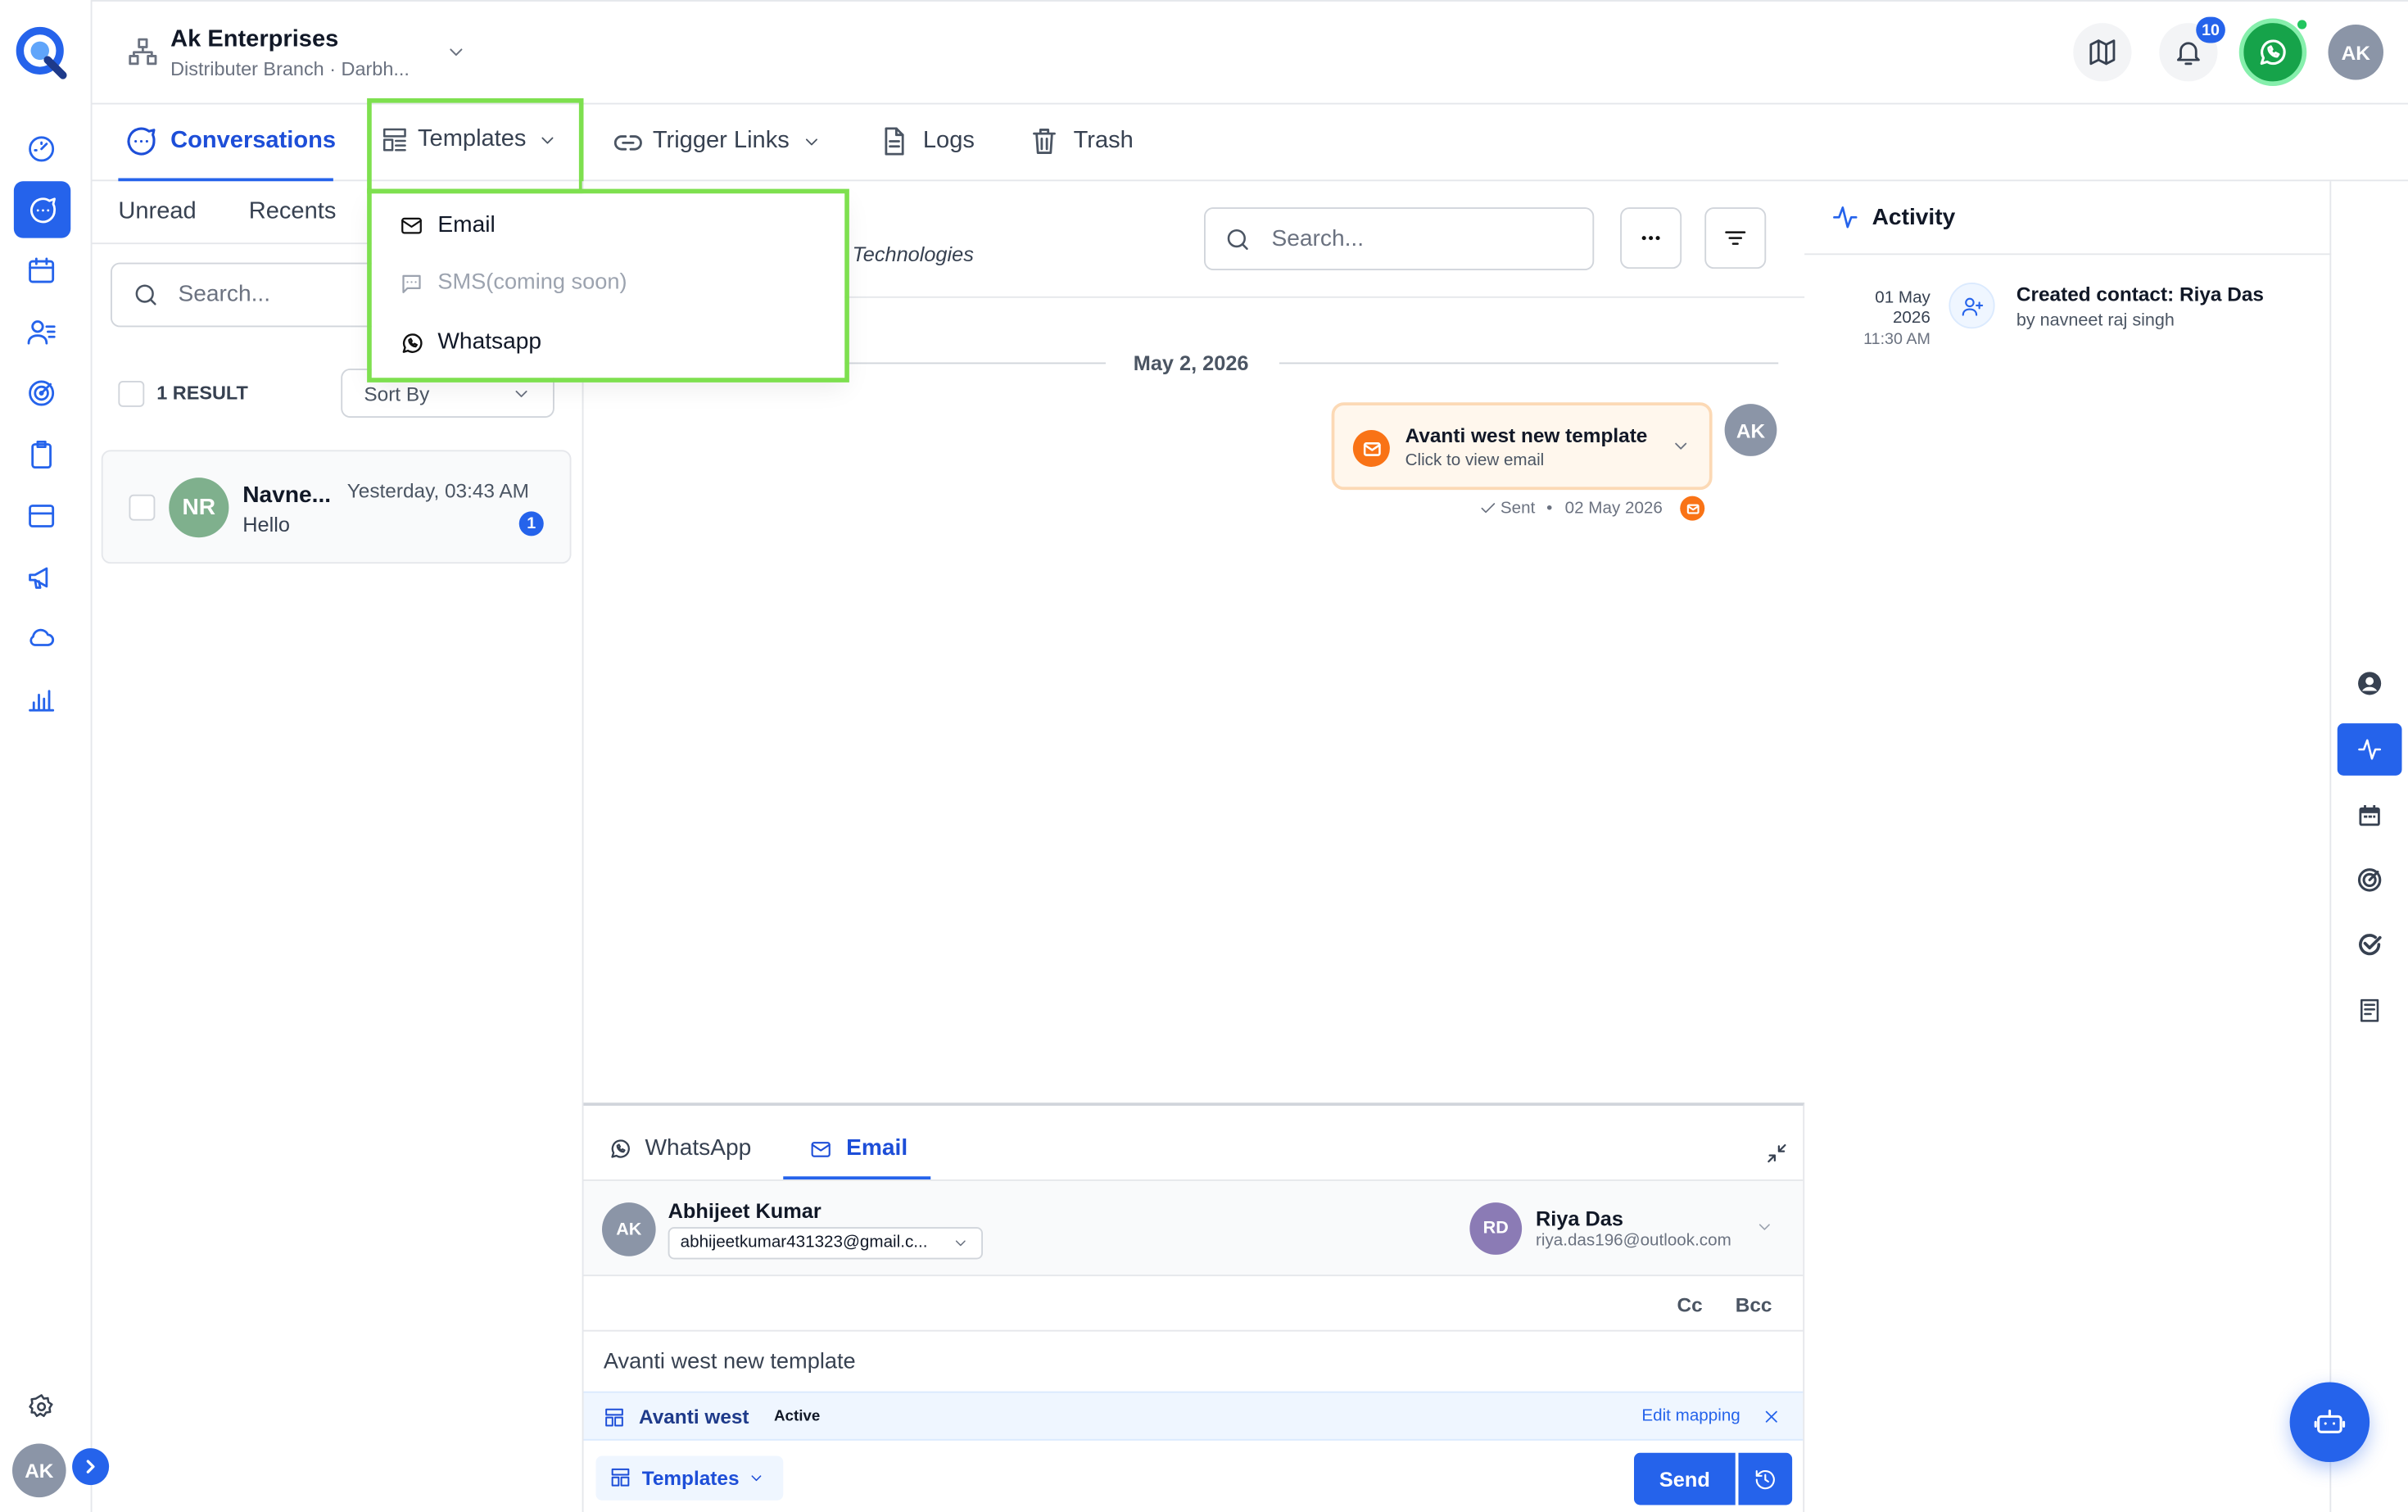 The width and height of the screenshot is (2408, 1512). Describe the element at coordinates (41, 150) in the screenshot. I see `dashboard-icon` at that location.